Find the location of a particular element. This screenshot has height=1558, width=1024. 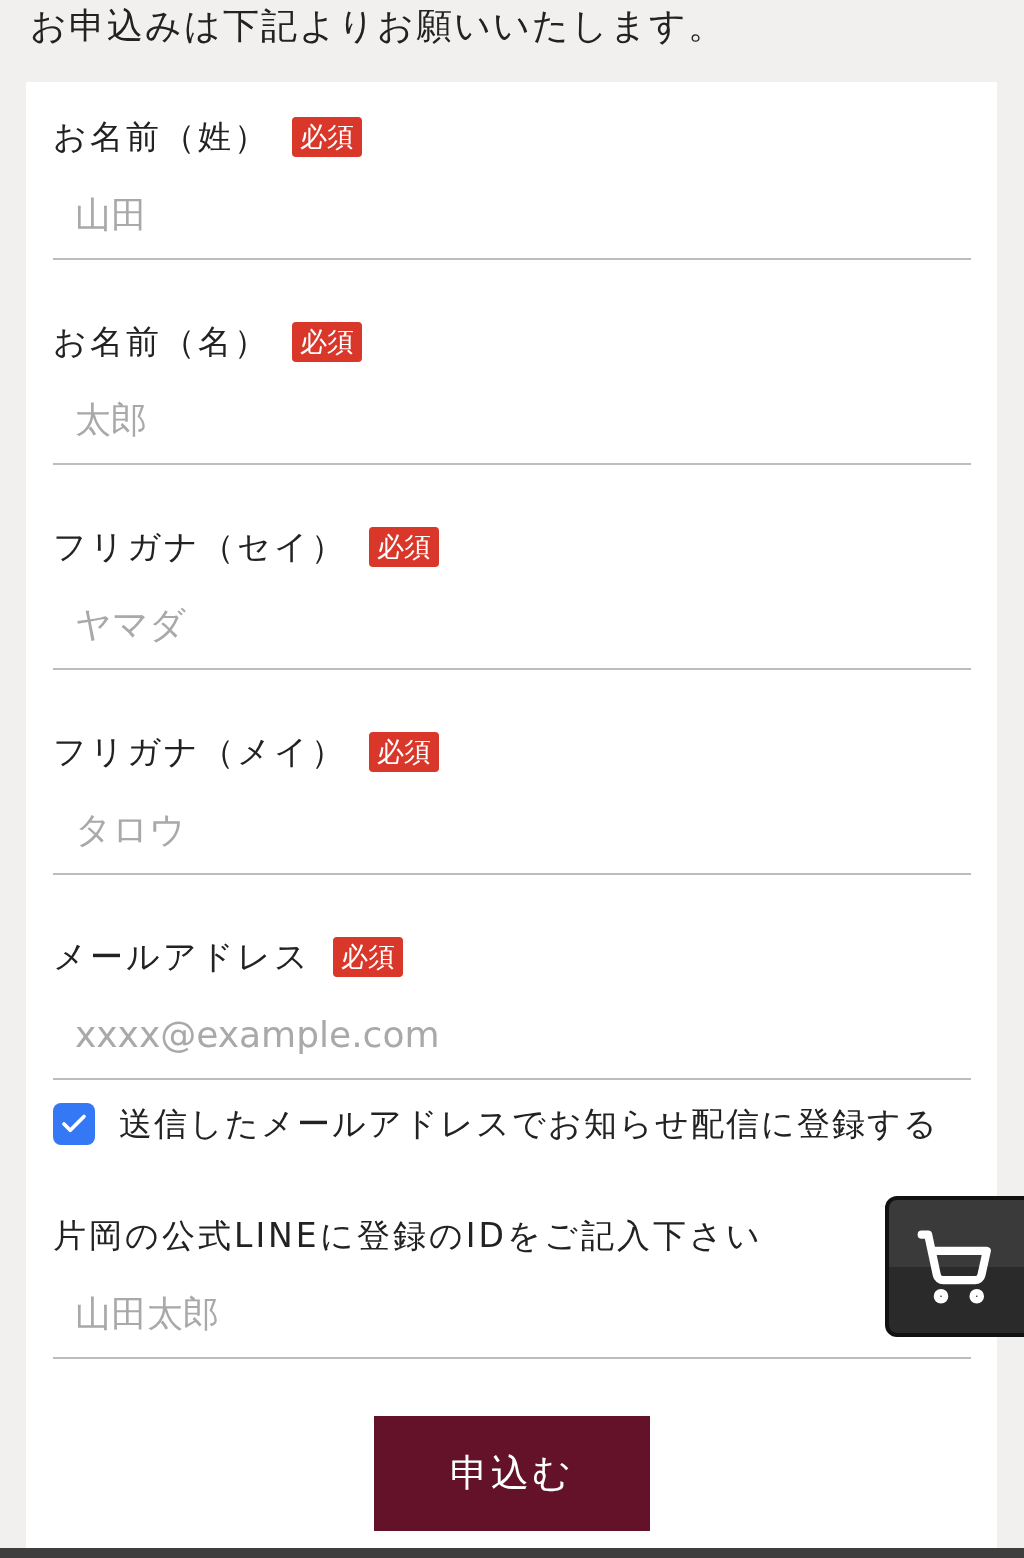

page-heading: お申込みは下記よりお願いいたします。 is located at coordinates (378, 26).